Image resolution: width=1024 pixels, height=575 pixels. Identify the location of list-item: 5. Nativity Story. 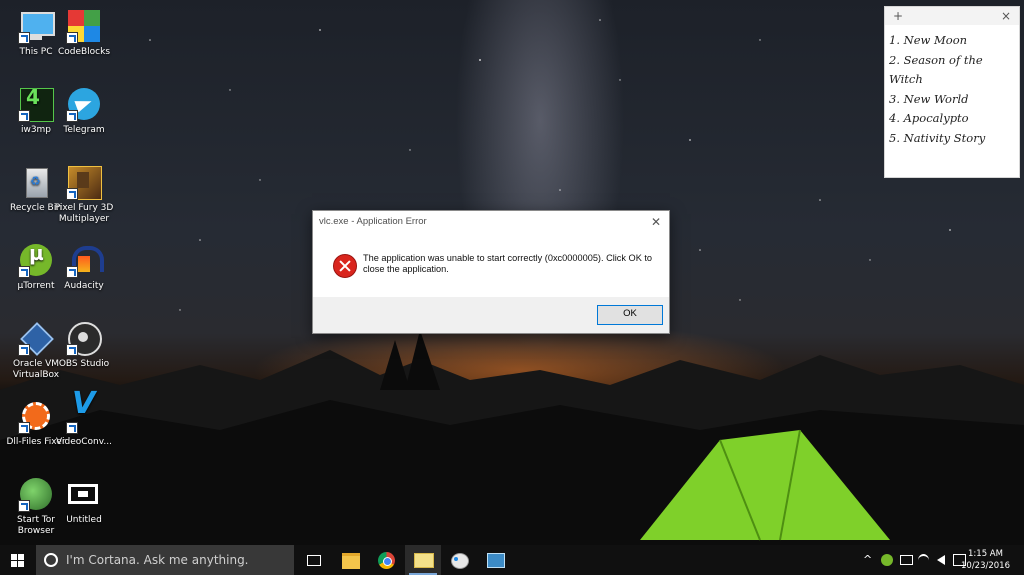
(937, 137).